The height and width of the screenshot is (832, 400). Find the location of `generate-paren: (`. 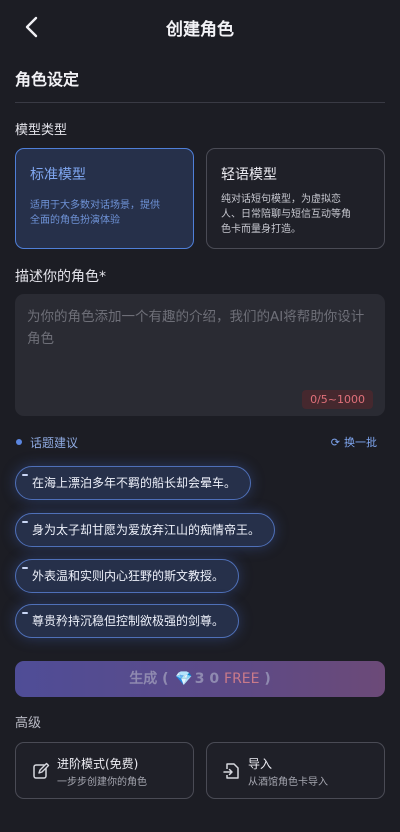

generate-paren: ( is located at coordinates (165, 679).